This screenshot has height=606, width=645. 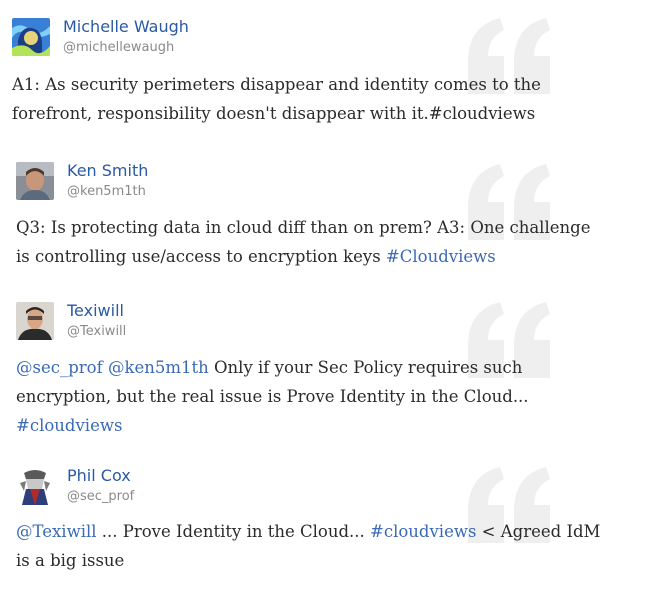 I want to click on michelle-avatar-icon, so click(x=31, y=37).